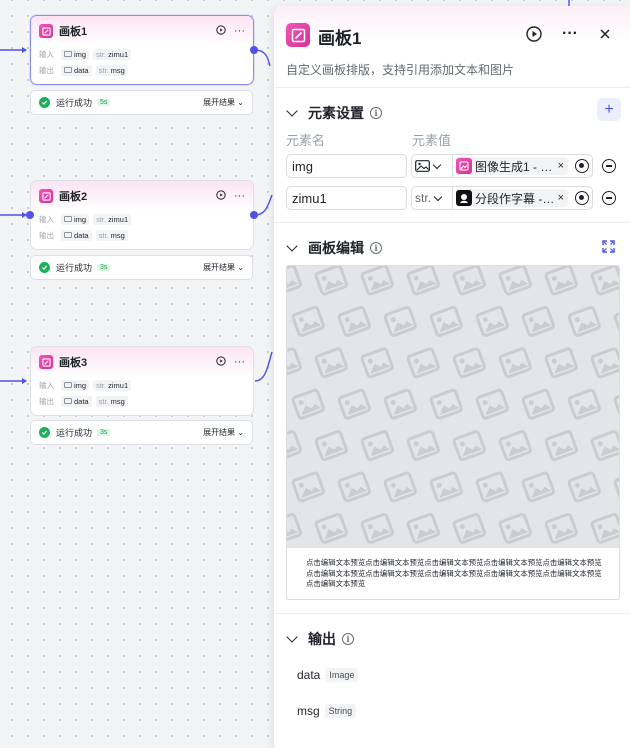 This screenshot has height=748, width=630. I want to click on reference-chip: 图像生成1 - data ×, so click(512, 166).